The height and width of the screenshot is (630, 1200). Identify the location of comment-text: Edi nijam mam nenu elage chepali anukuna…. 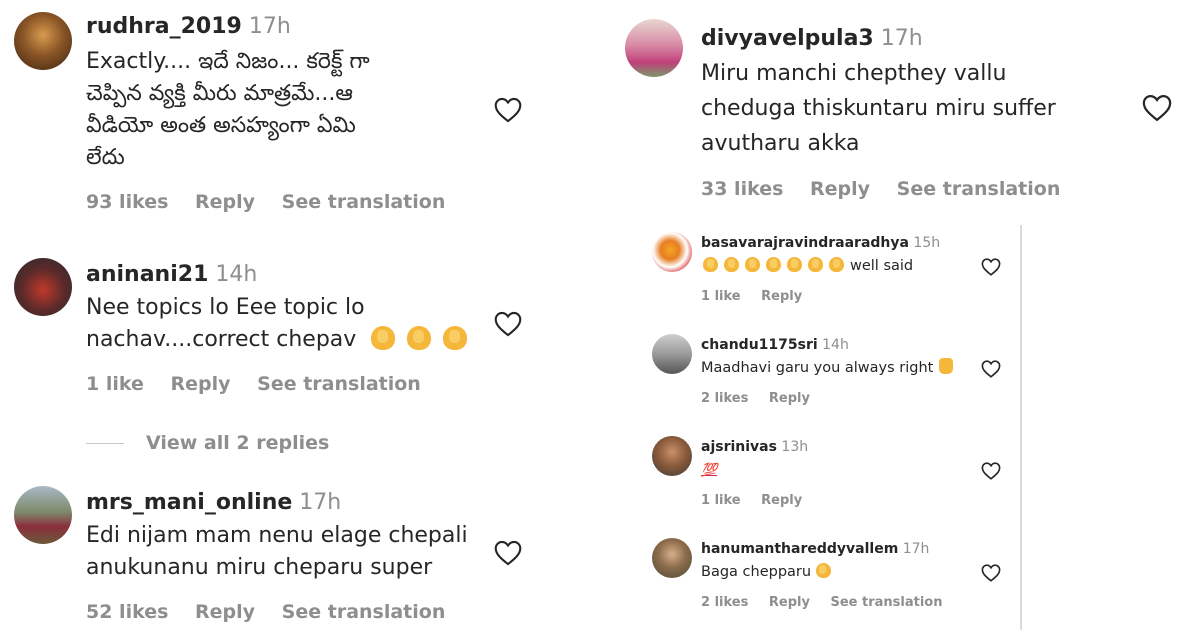
(277, 551).